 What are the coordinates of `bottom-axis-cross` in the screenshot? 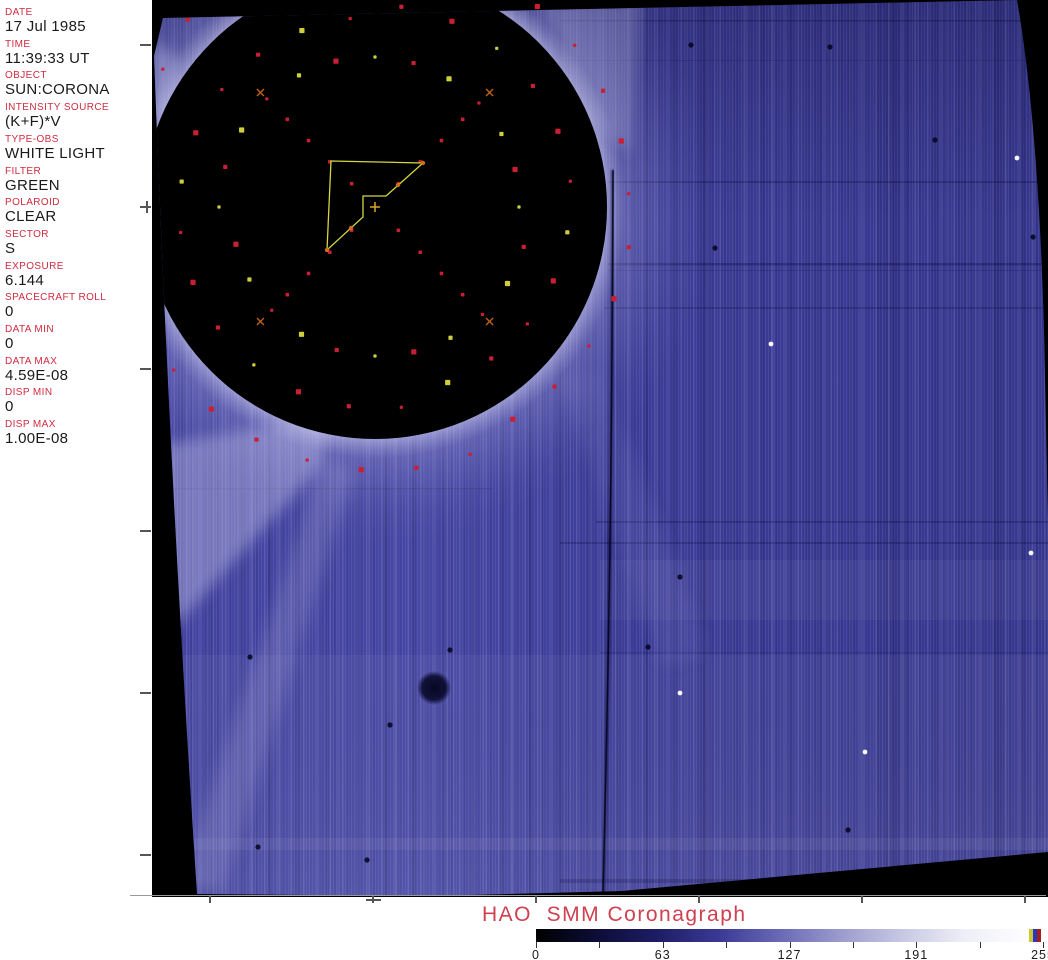 It's located at (373, 899).